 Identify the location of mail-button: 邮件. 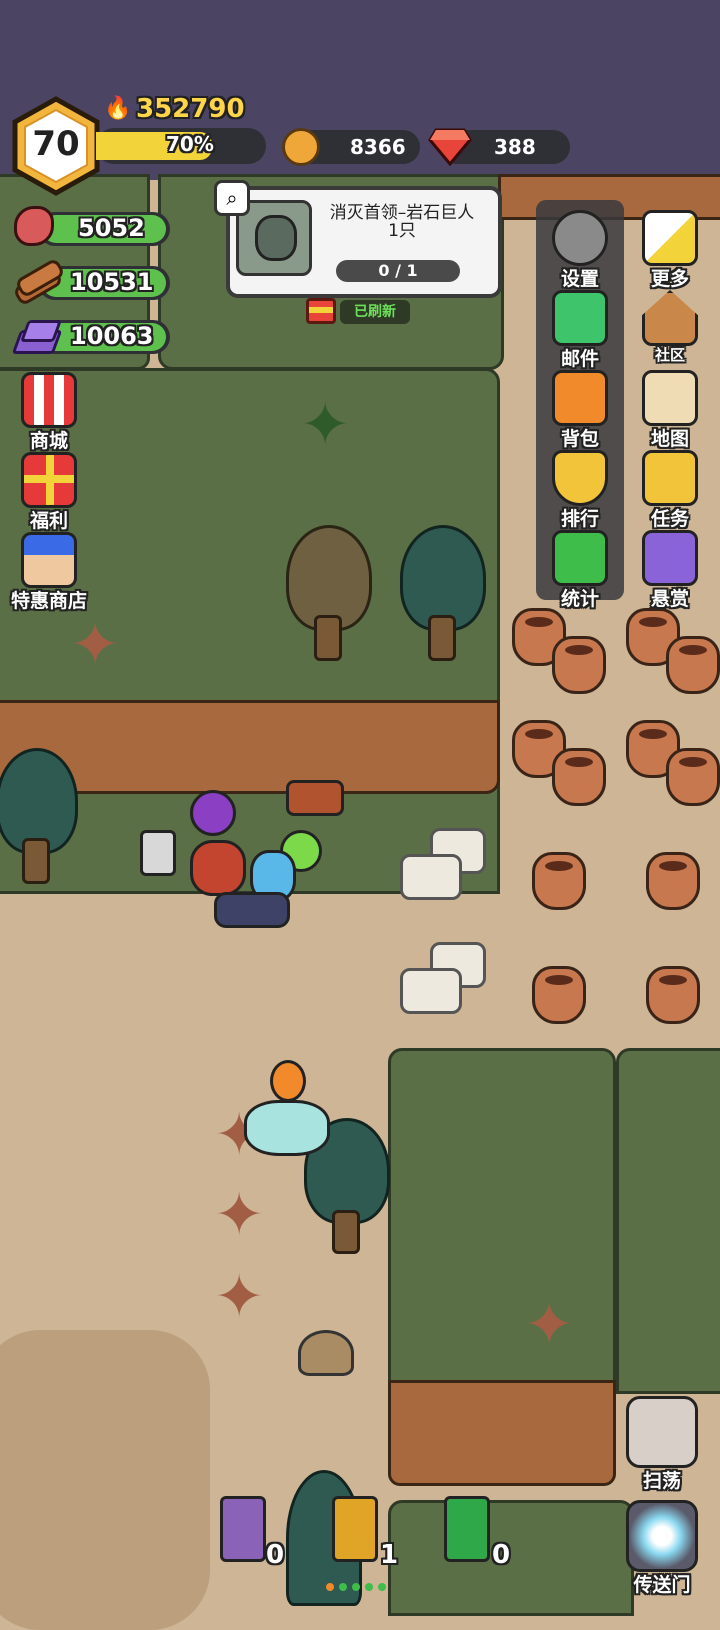
(580, 330).